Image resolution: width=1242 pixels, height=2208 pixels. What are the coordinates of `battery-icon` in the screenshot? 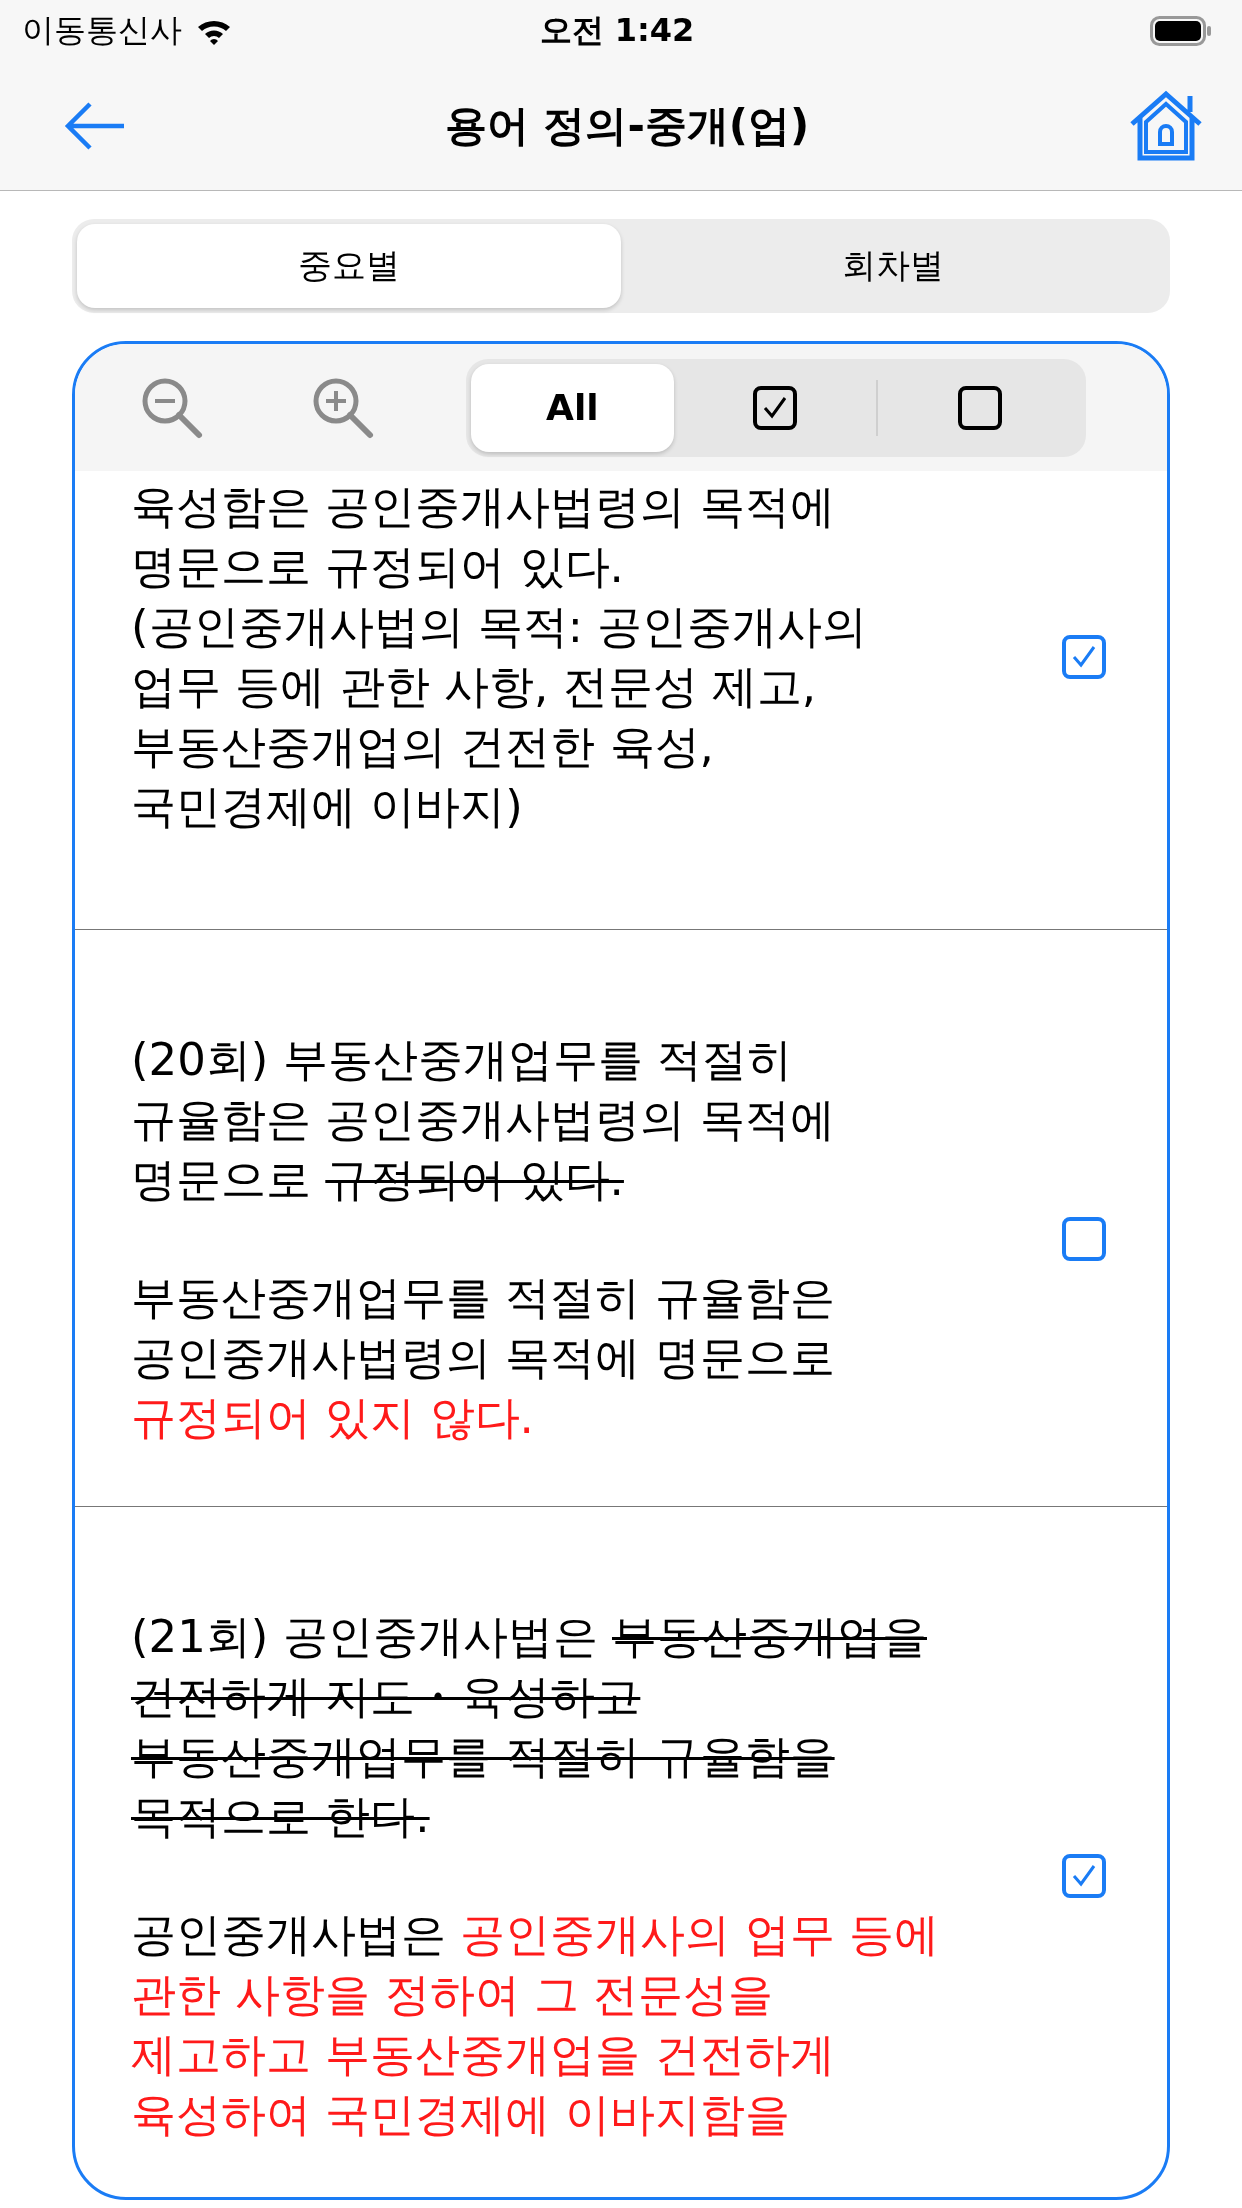 It's located at (1181, 31).